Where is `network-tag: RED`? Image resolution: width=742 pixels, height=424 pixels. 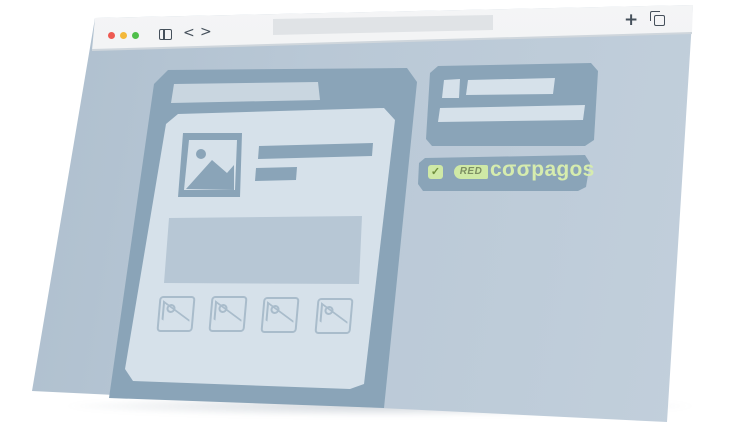
network-tag: RED is located at coordinates (471, 172).